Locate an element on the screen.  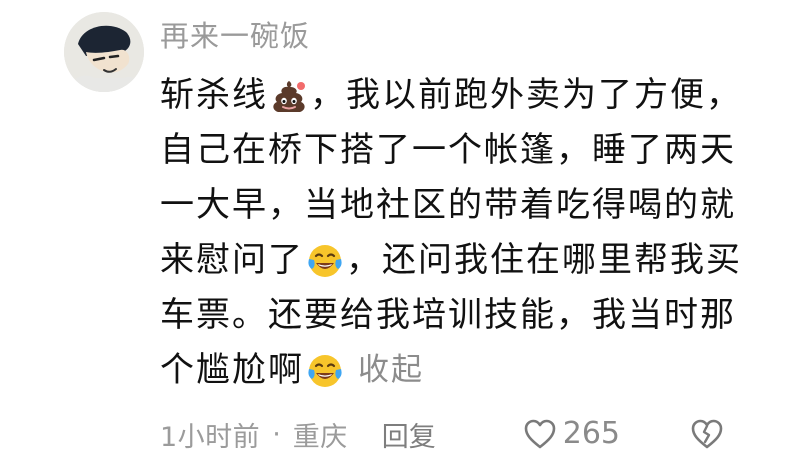
comment-line-1: 斩杀线 ，我以前跑外卖为了方便， is located at coordinates (460, 95).